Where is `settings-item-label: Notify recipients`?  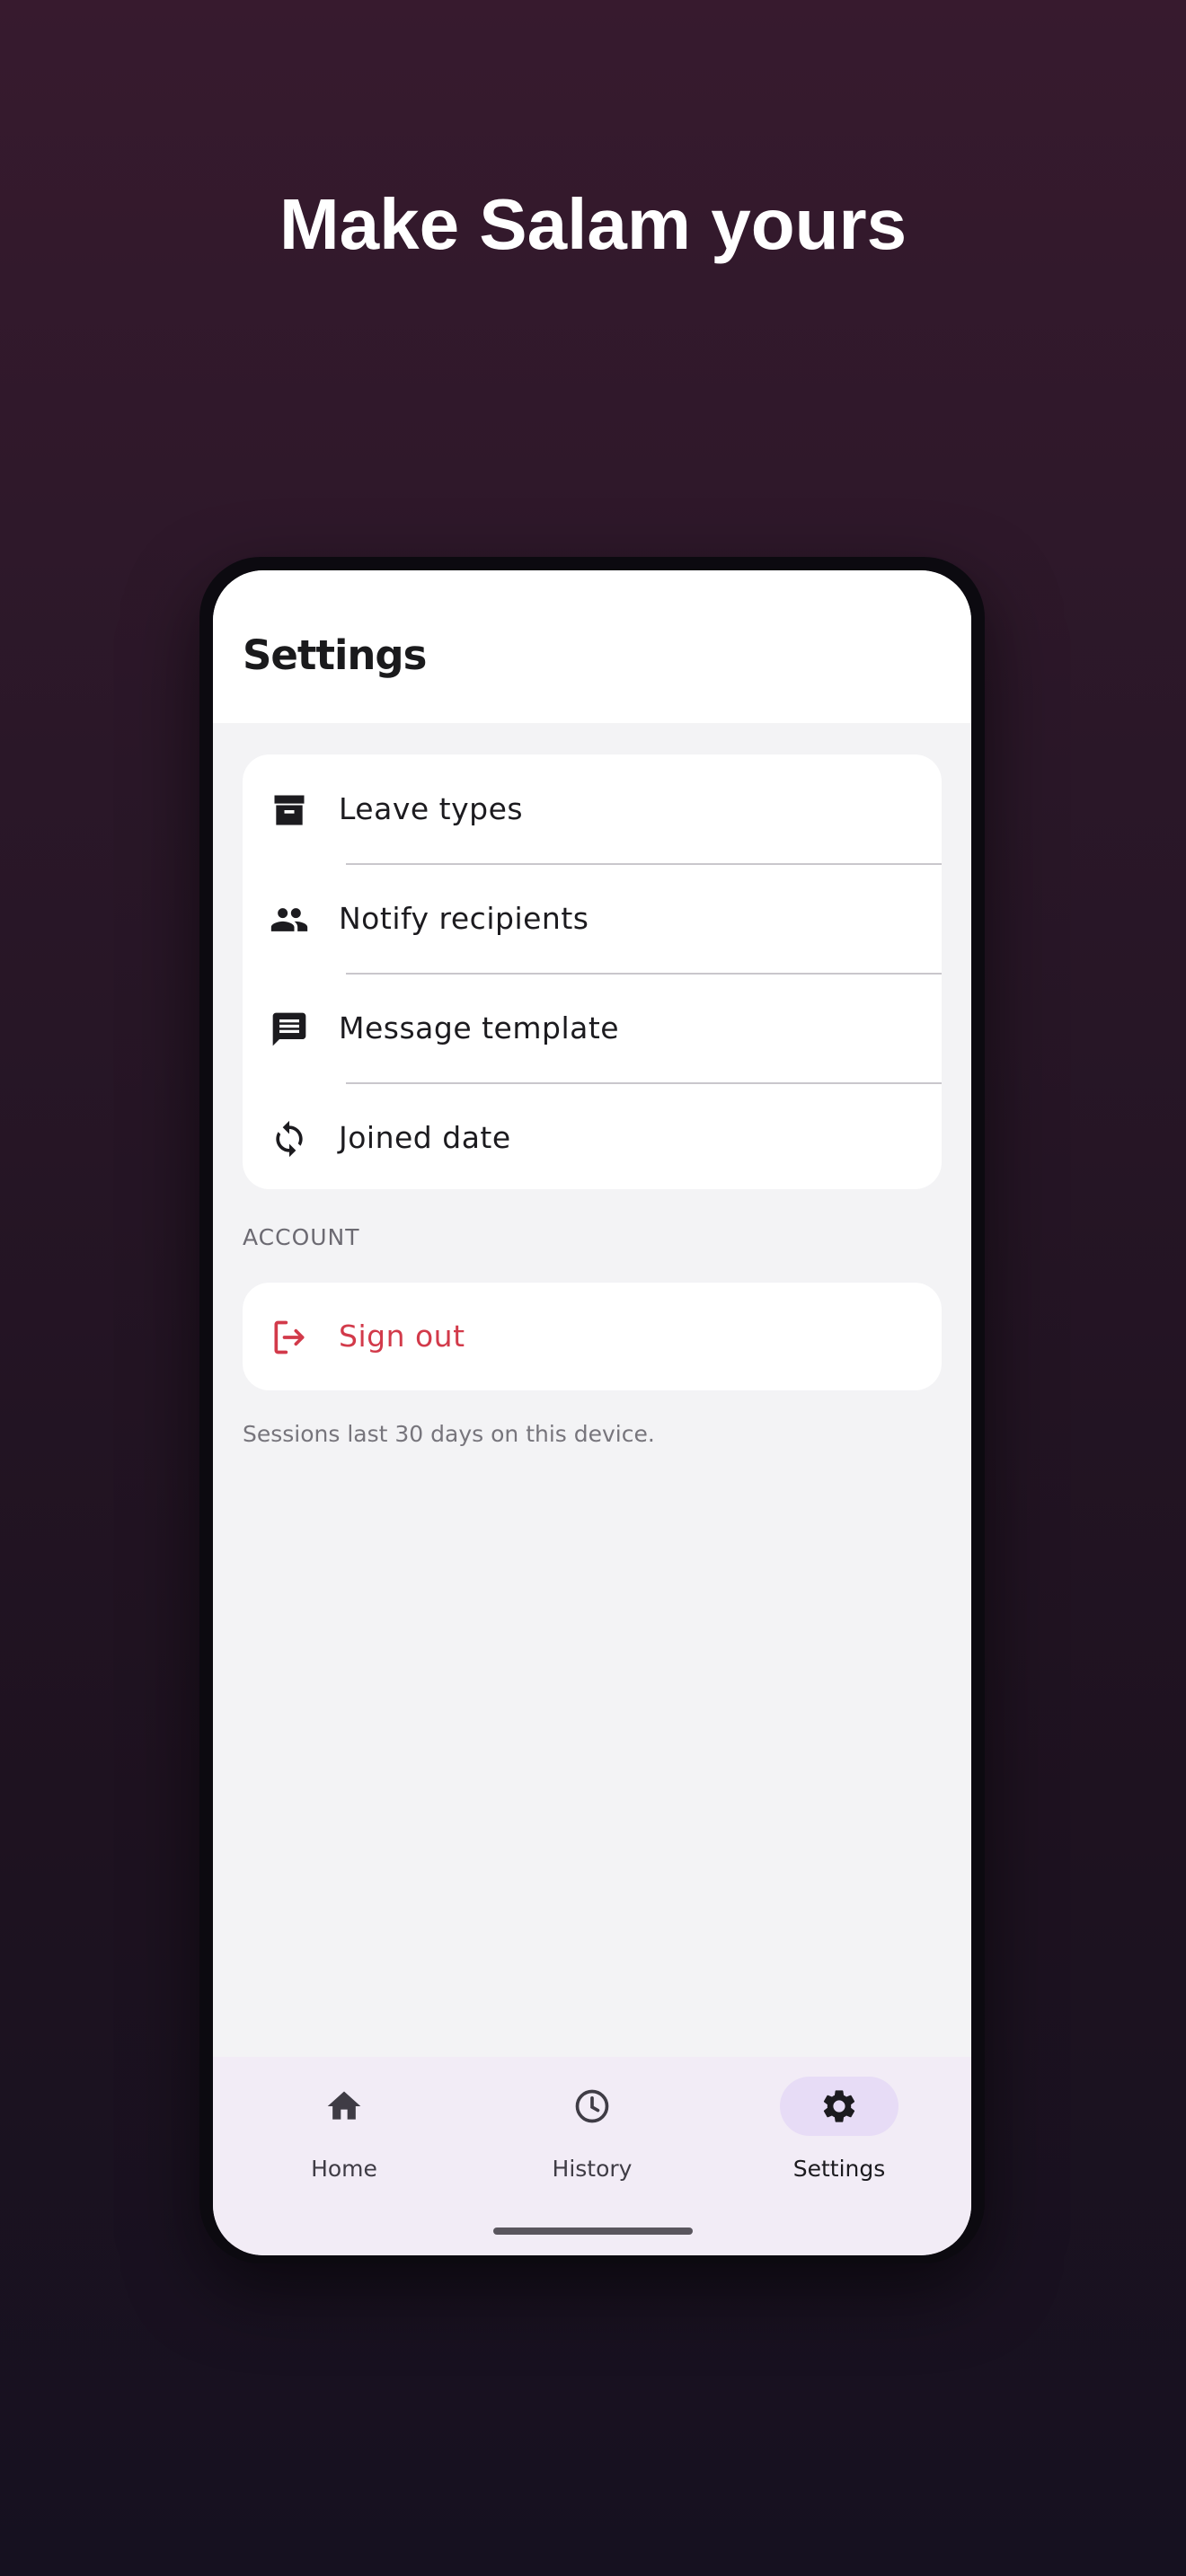 settings-item-label: Notify recipients is located at coordinates (464, 918).